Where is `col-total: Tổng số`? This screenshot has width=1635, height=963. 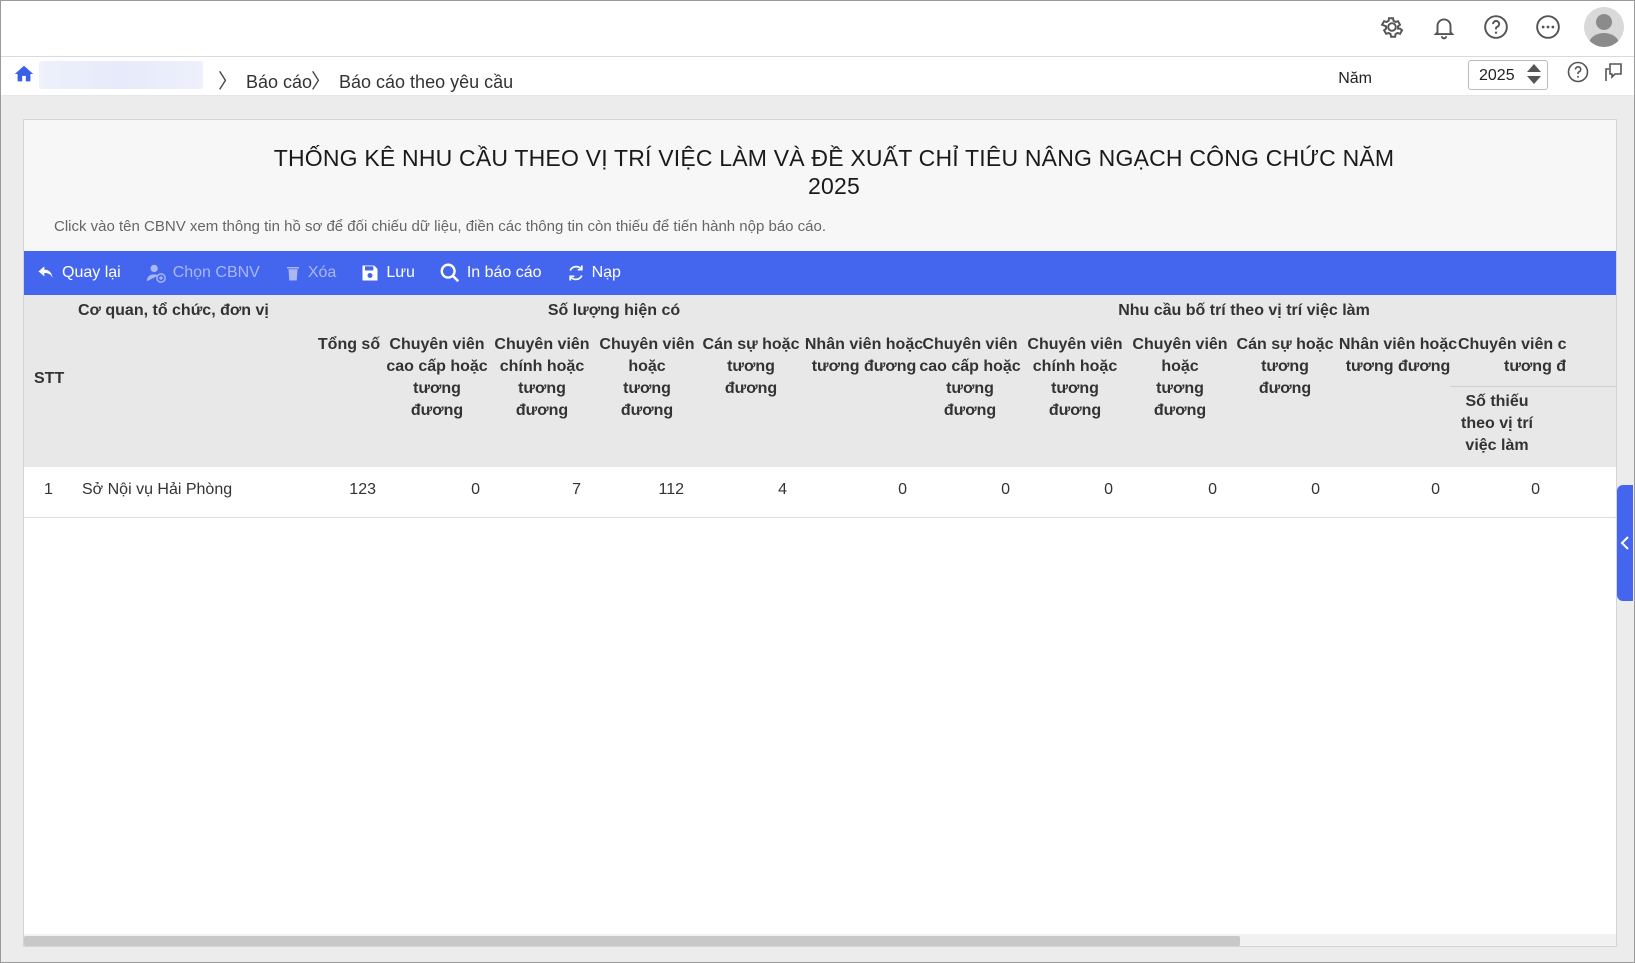 col-total: Tổng số is located at coordinates (349, 344).